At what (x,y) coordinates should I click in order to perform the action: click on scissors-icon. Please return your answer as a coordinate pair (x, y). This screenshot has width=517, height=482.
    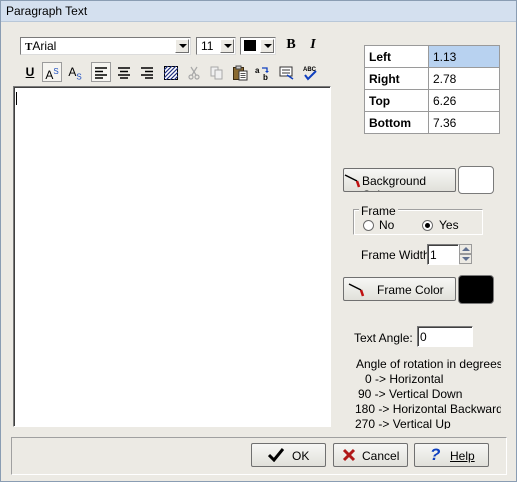
    Looking at the image, I should click on (194, 73).